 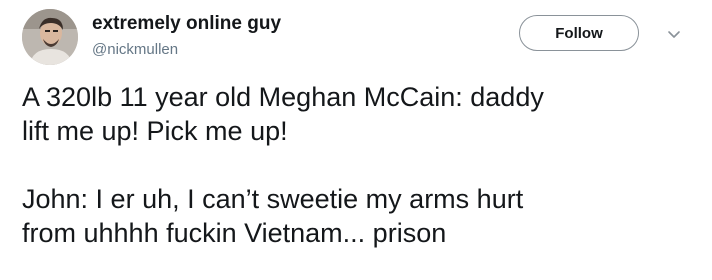 I want to click on avatar-image, so click(x=50, y=37).